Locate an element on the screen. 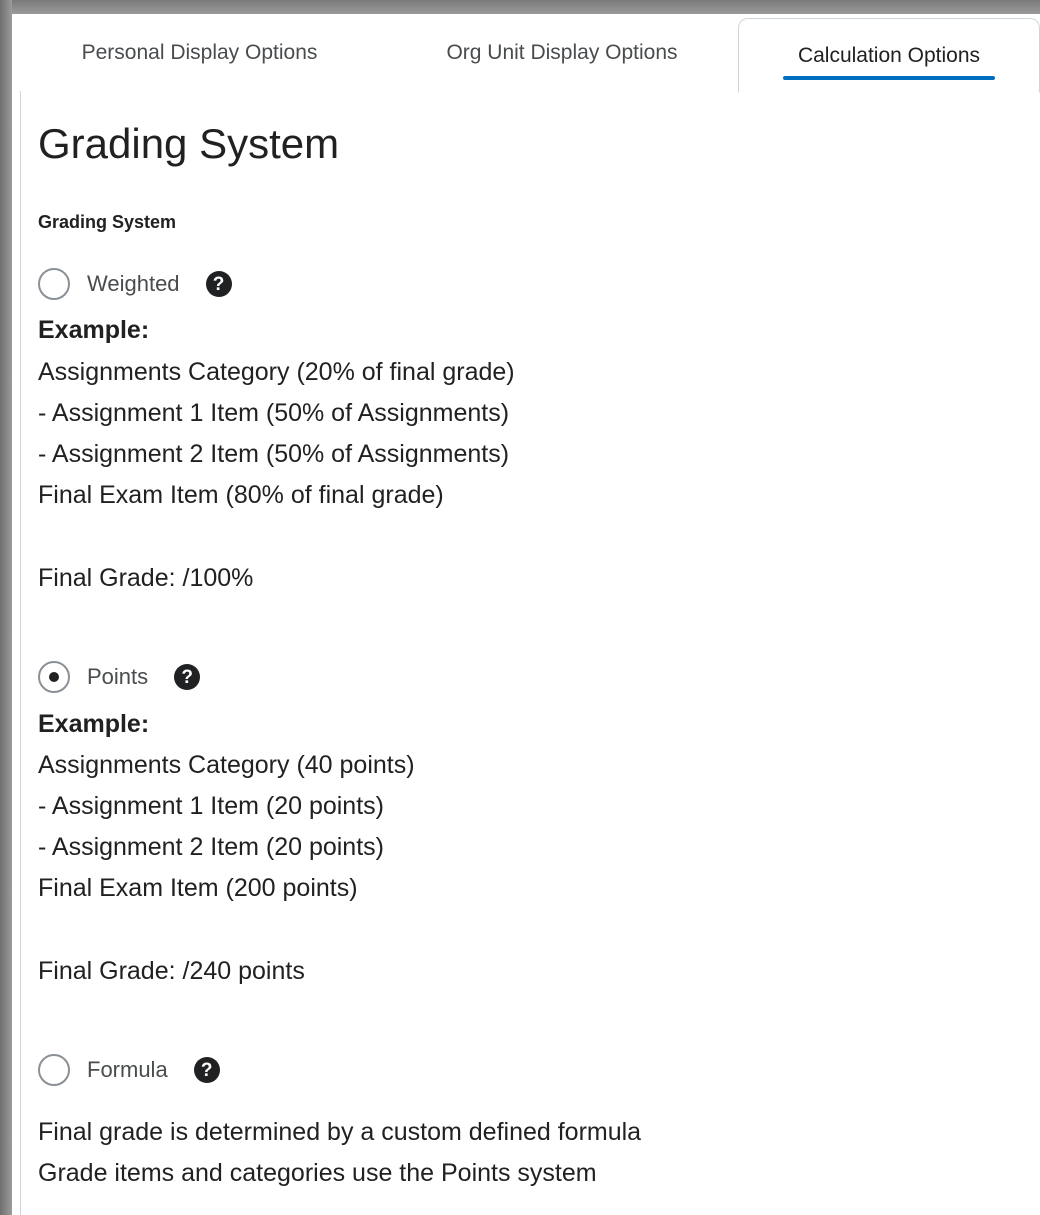 This screenshot has height=1215, width=1040. active-tab-indicator is located at coordinates (889, 78).